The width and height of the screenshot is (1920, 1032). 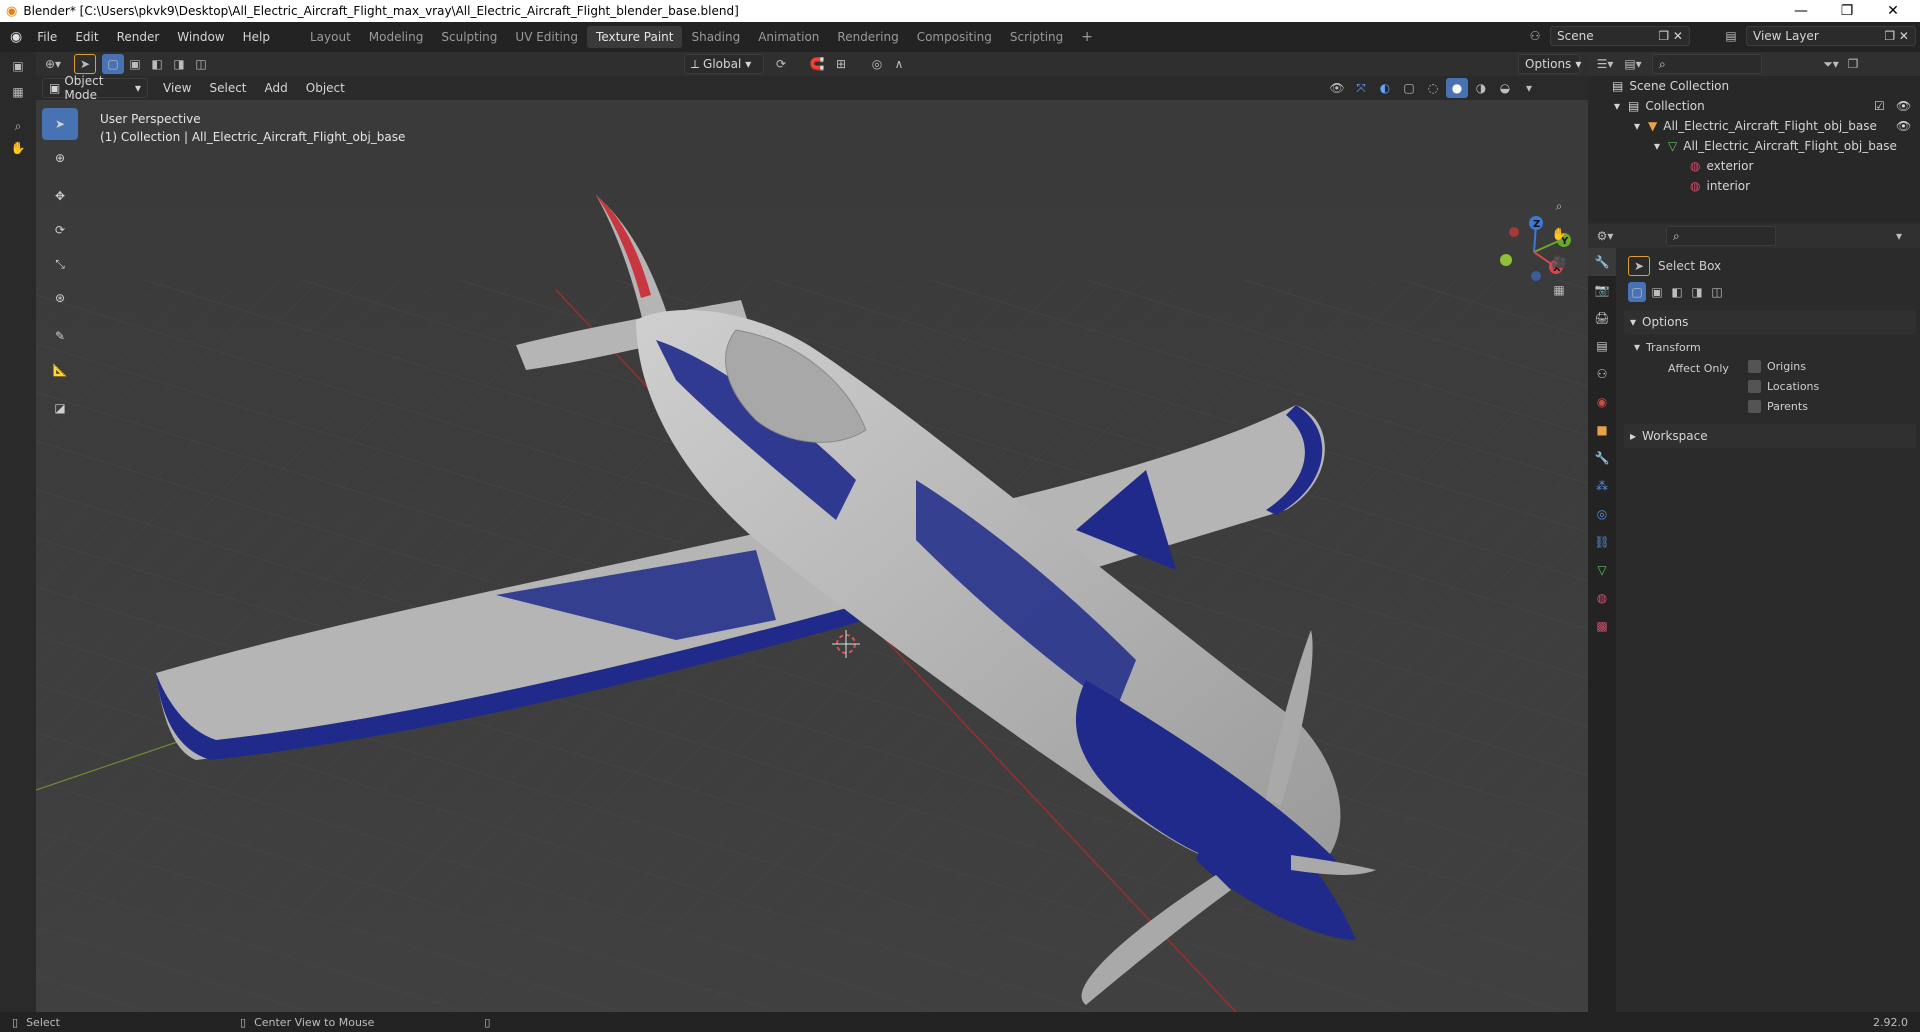 I want to click on snap-icon: 🧲, so click(x=817, y=64).